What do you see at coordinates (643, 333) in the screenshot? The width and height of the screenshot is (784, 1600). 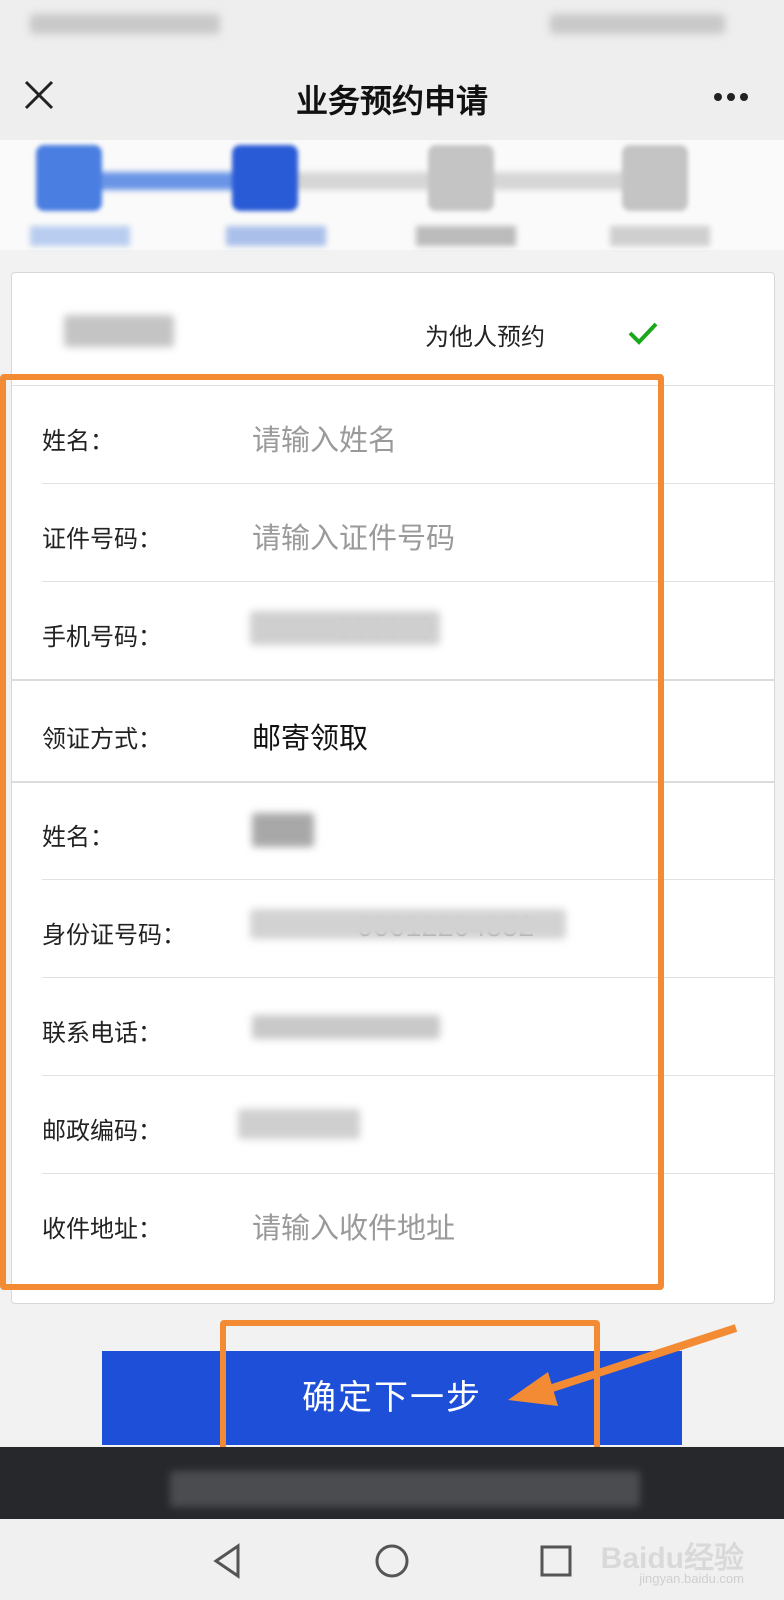 I see `check-icon` at bounding box center [643, 333].